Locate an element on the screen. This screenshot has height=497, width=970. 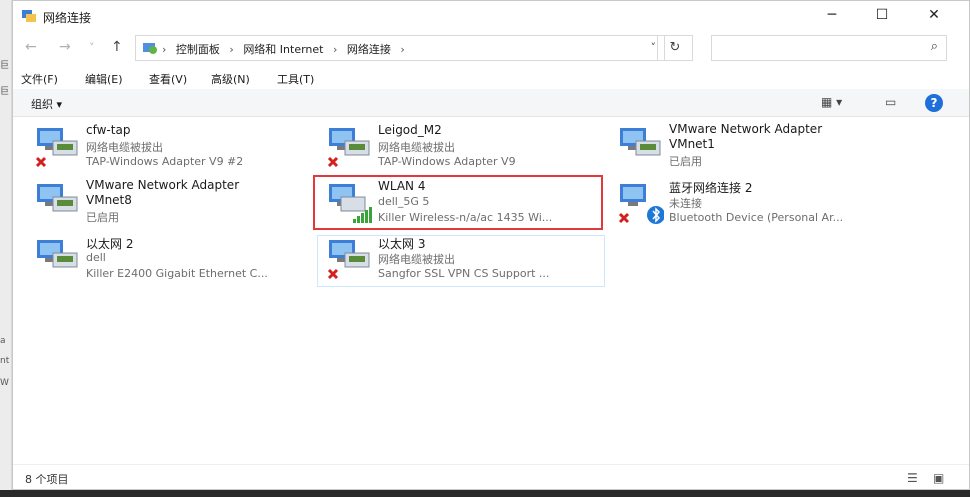
search-input: ⌕ is located at coordinates (829, 48).